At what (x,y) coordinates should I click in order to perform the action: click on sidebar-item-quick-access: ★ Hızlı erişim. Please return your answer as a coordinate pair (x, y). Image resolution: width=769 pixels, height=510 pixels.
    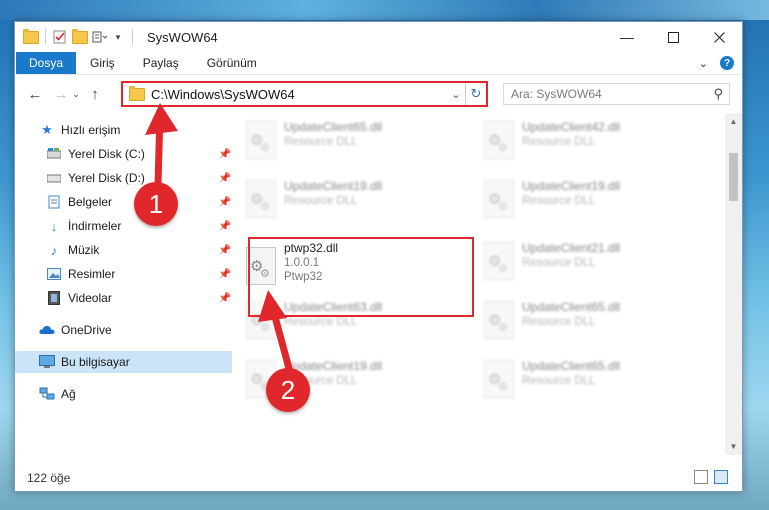
    Looking at the image, I should click on (123, 130).